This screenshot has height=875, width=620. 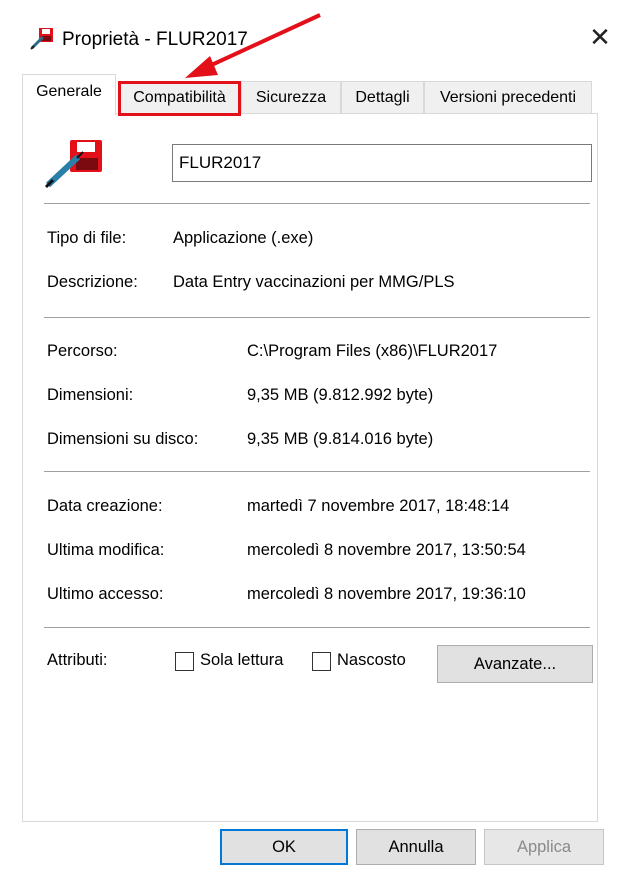 I want to click on path-label: Percorso:, so click(x=82, y=351).